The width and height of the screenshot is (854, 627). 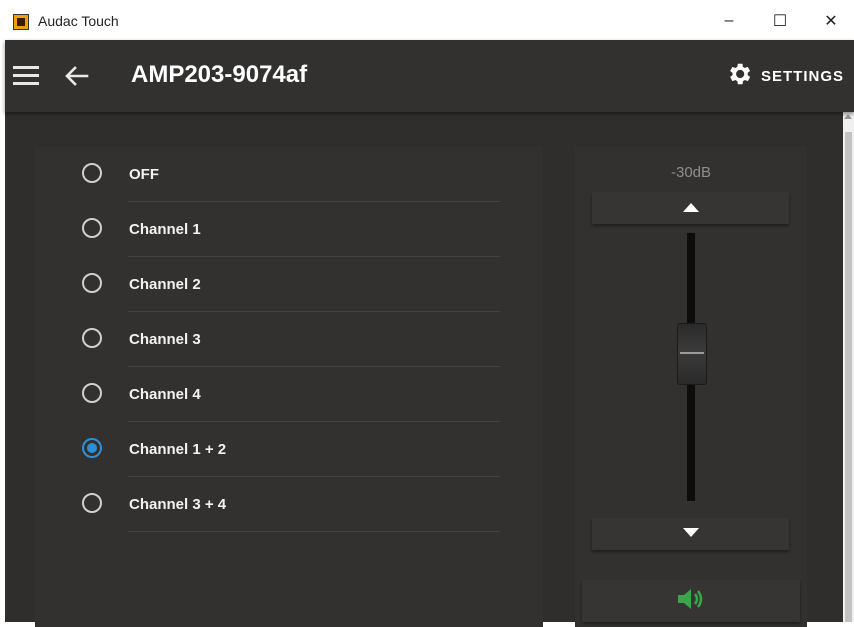 I want to click on source-option-label: Channel 3, so click(x=165, y=339).